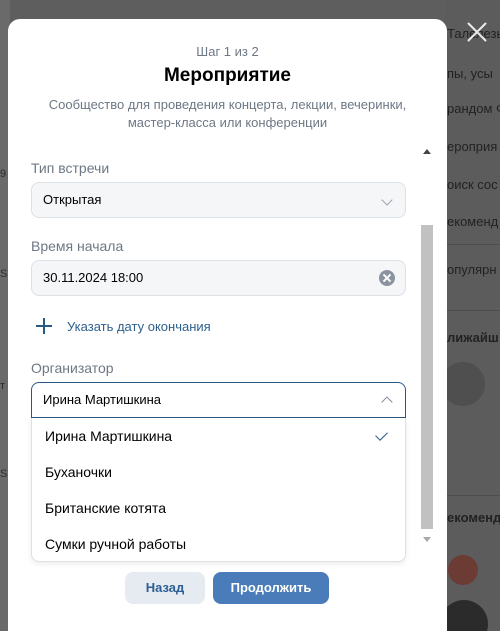 This screenshot has width=500, height=631. What do you see at coordinates (387, 278) in the screenshot?
I see `clear-icon` at bounding box center [387, 278].